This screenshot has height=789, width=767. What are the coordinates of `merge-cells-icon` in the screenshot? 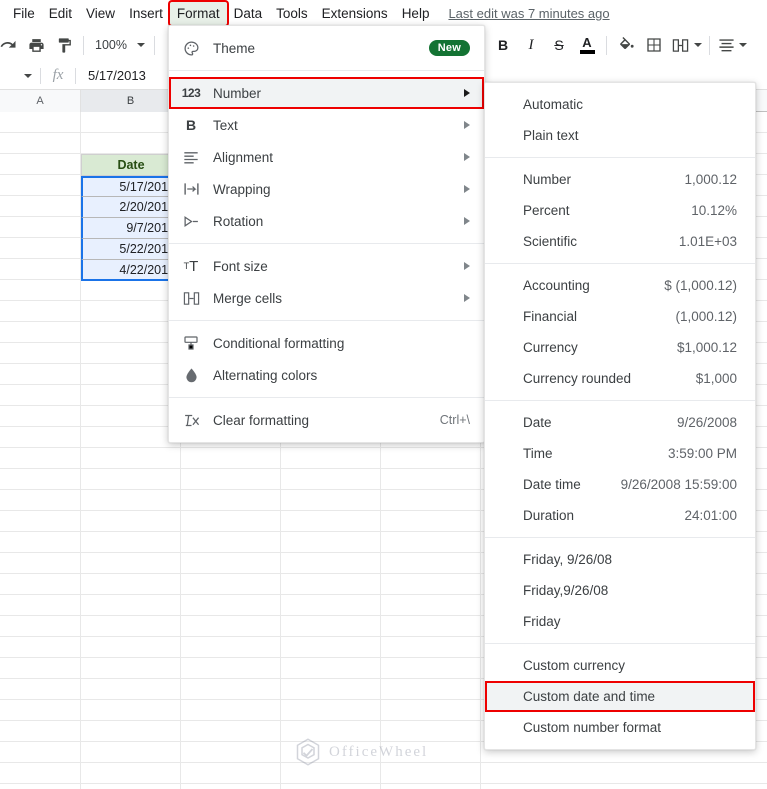 It's located at (680, 45).